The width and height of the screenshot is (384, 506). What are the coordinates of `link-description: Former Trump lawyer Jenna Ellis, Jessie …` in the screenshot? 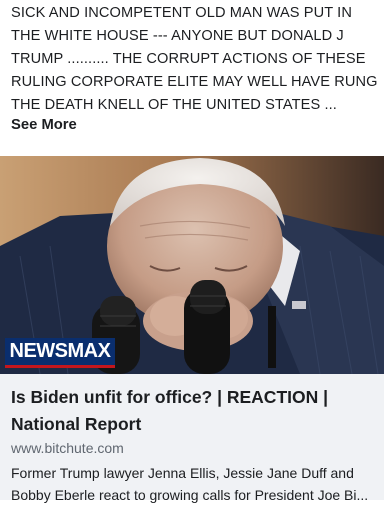 It's located at (196, 484).